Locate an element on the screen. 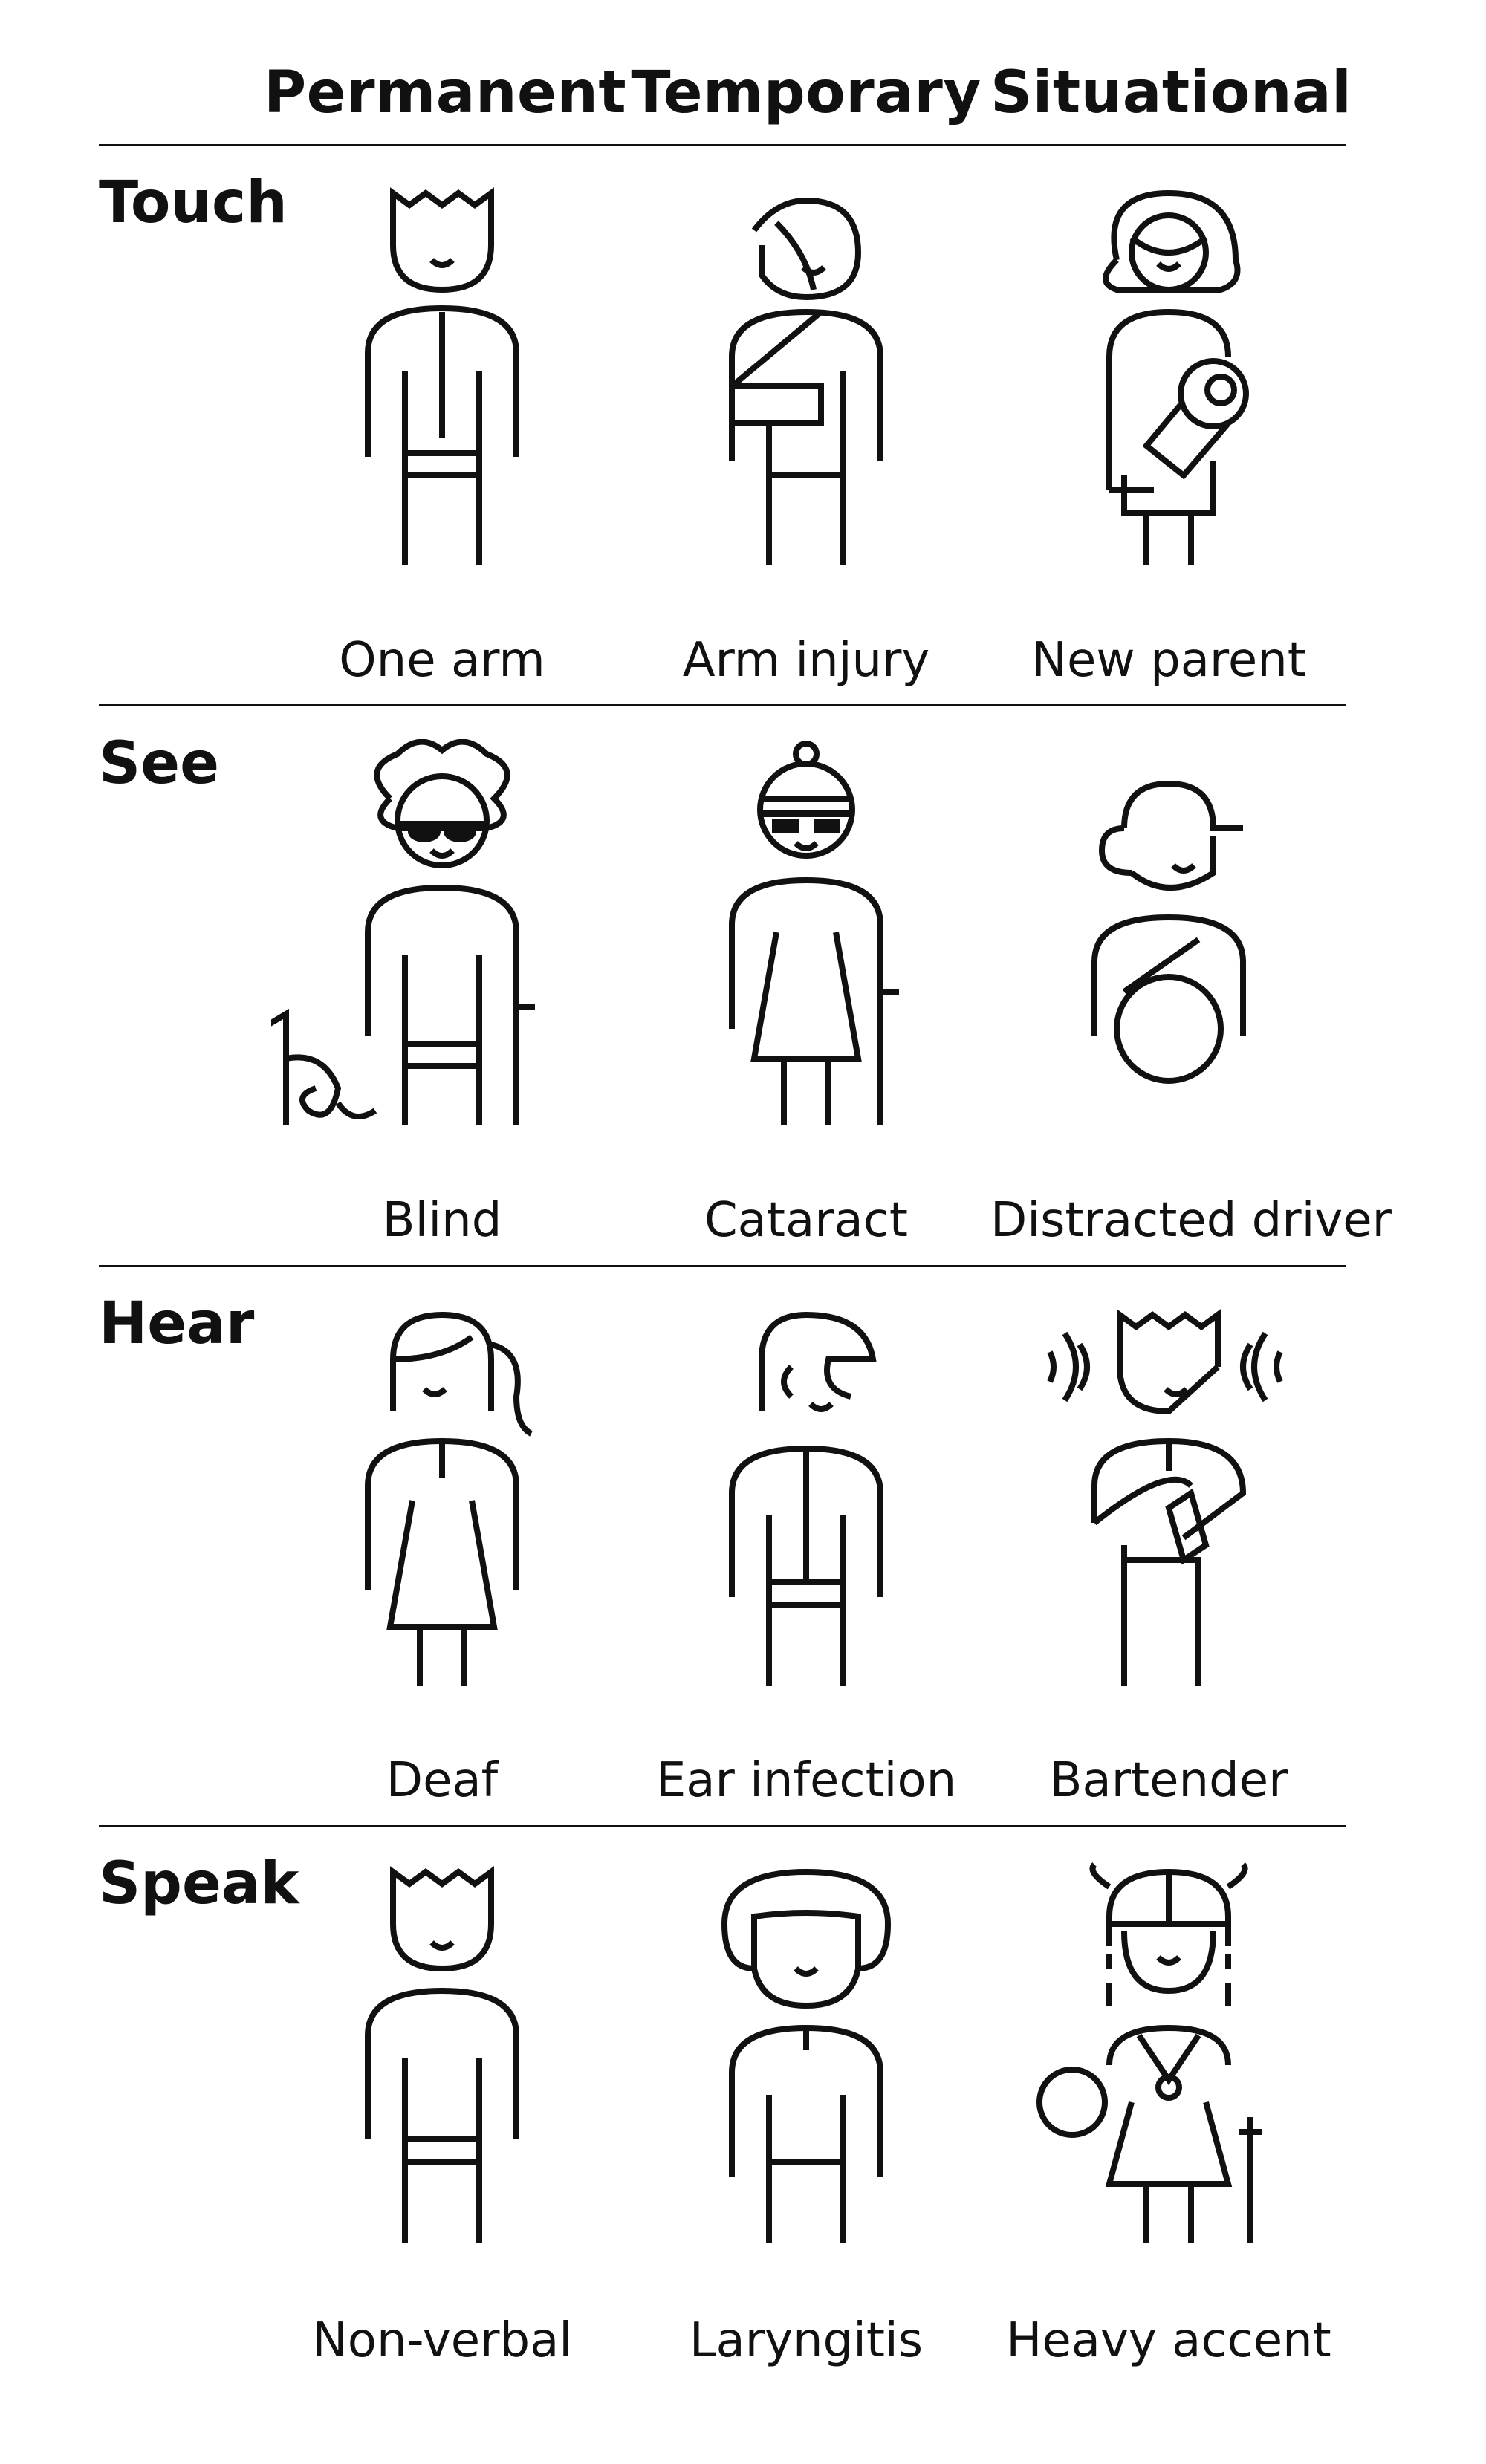  caption: Cataract is located at coordinates (806, 1220).